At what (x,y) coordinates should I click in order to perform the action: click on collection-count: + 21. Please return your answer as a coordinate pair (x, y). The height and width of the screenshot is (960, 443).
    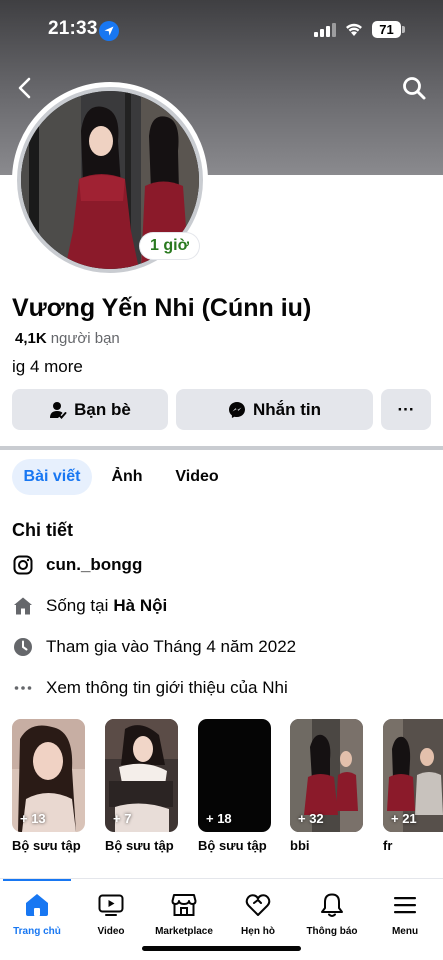
    Looking at the image, I should click on (404, 818).